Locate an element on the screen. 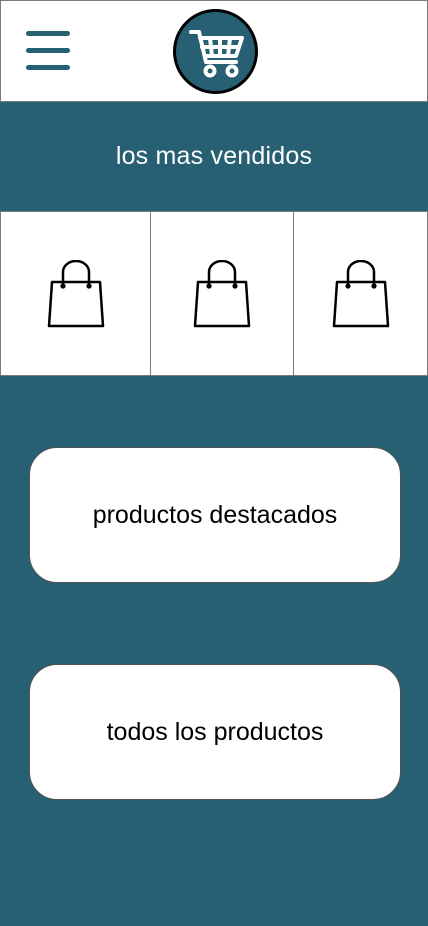 The width and height of the screenshot is (428, 926). bestsellers-banner: los mas vendidos is located at coordinates (214, 156).